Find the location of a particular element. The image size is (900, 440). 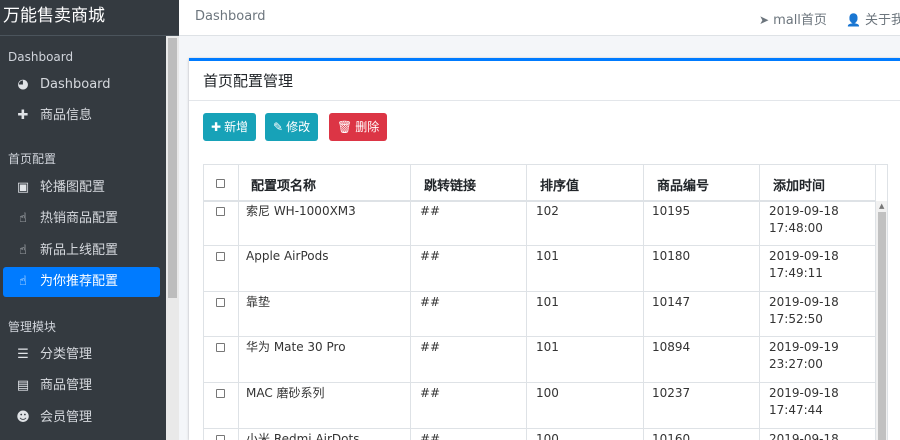

cell-name: 索尼 WH-1000XM3 is located at coordinates (301, 211).